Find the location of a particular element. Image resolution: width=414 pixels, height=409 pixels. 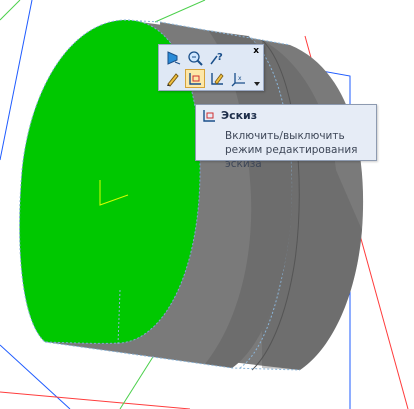

coordinate-system-button: x is located at coordinates (239, 78).